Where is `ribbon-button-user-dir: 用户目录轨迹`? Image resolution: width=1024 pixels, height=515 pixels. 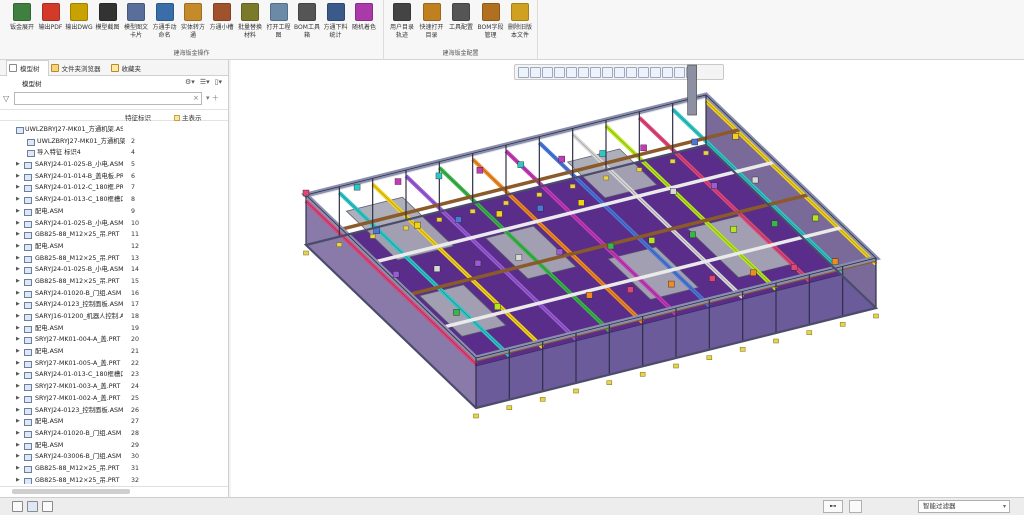 ribbon-button-user-dir: 用户目录轨迹 is located at coordinates (402, 24).